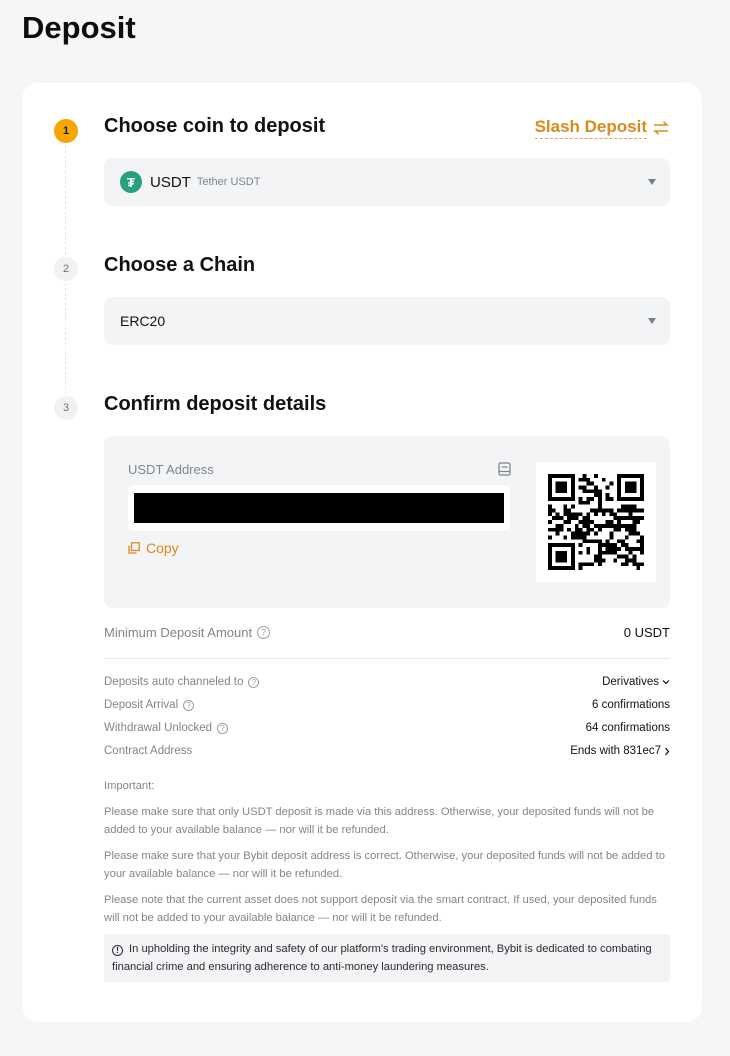 The width and height of the screenshot is (730, 1056). Describe the element at coordinates (387, 321) in the screenshot. I see `chain-select: ERC20` at that location.